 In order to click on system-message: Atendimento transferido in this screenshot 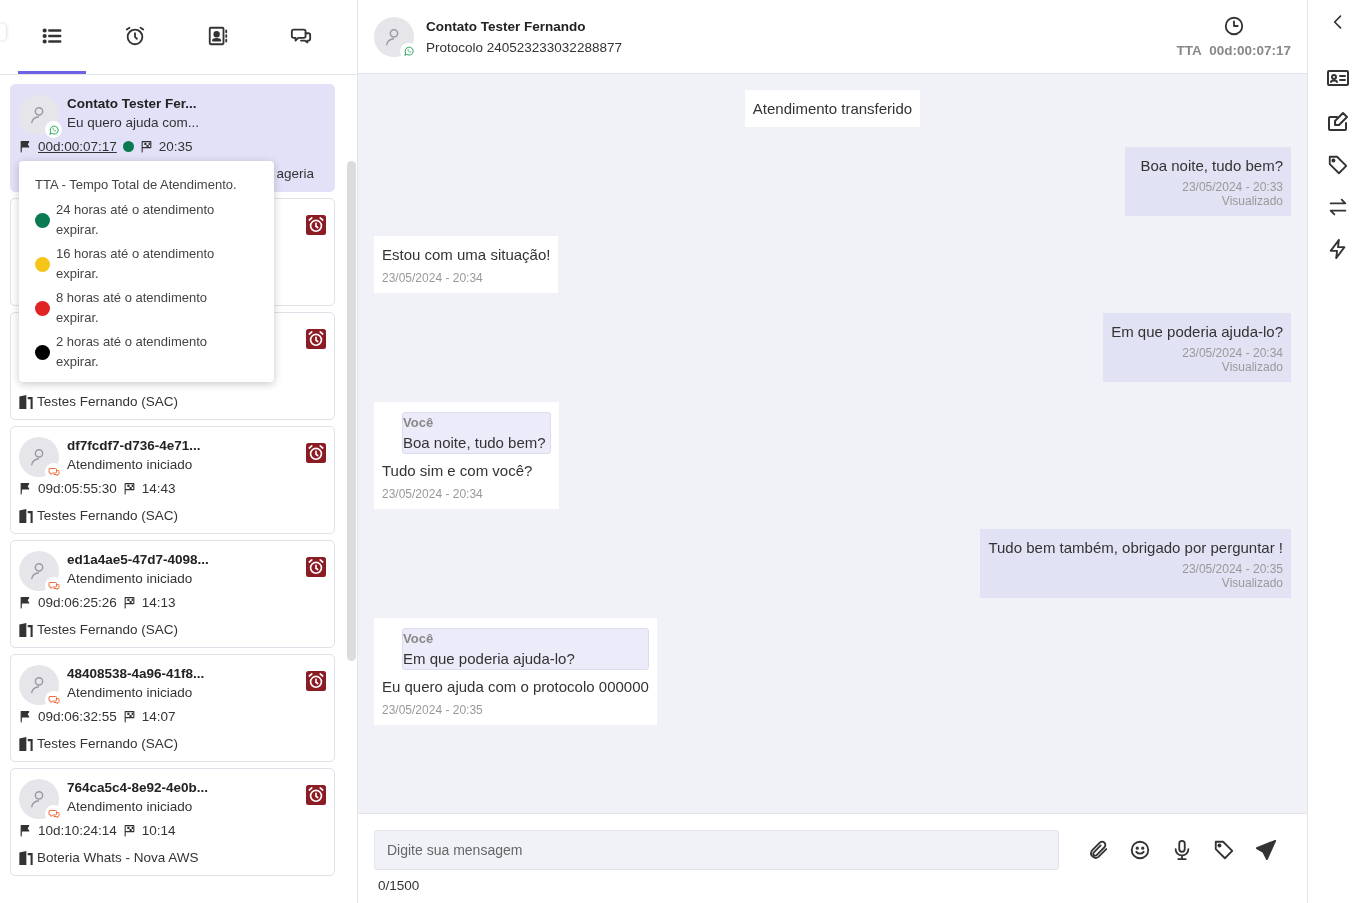, I will do `click(832, 108)`.